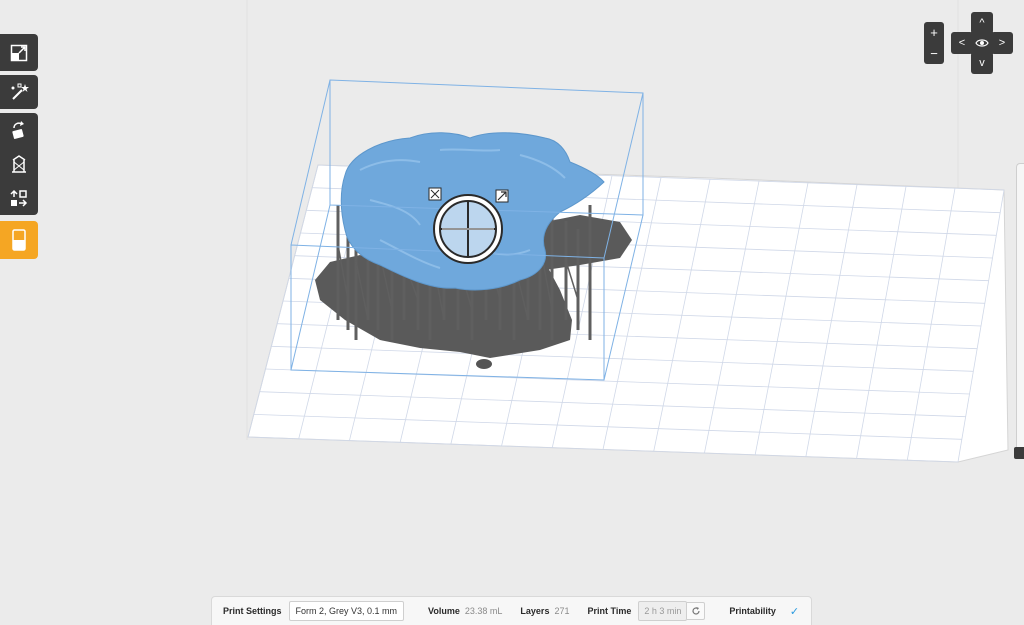  Describe the element at coordinates (435, 194) in the screenshot. I see `scale-handle-icon` at that location.